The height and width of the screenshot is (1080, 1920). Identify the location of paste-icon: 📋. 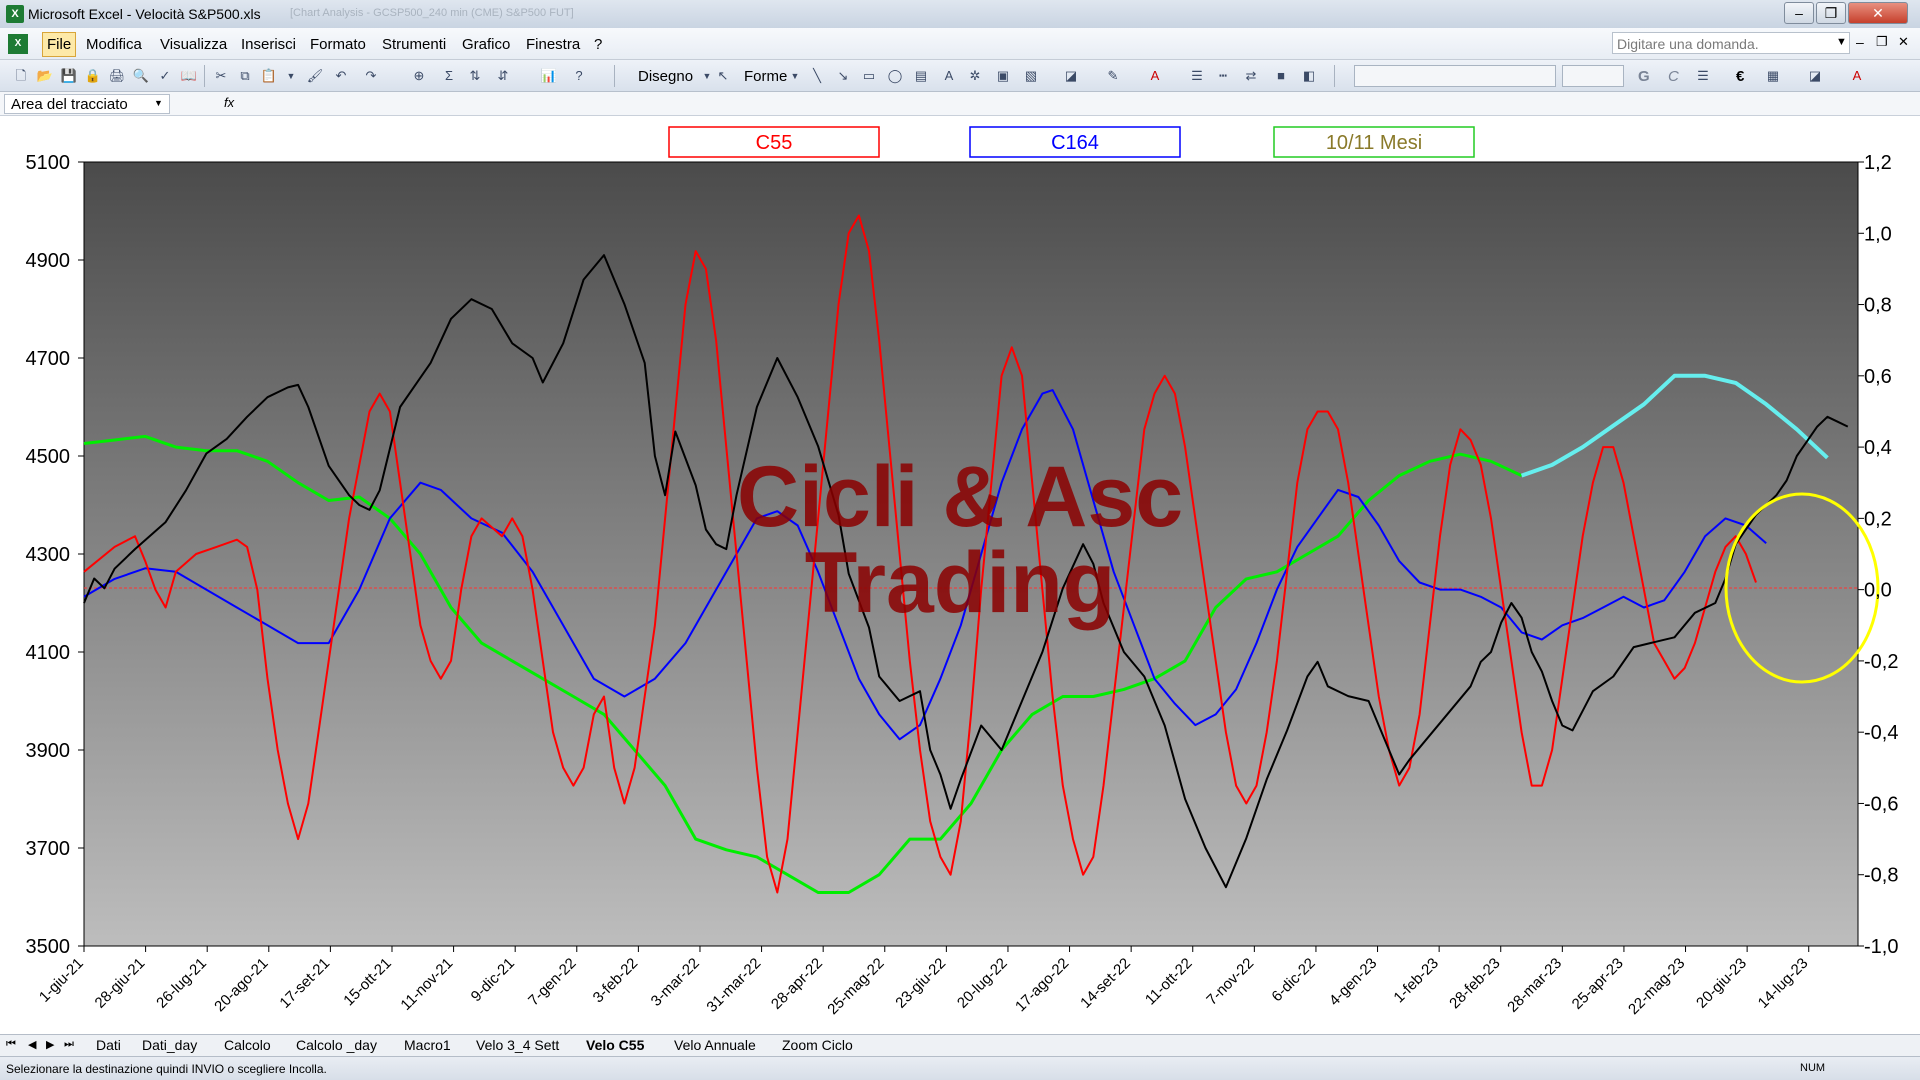
(269, 76).